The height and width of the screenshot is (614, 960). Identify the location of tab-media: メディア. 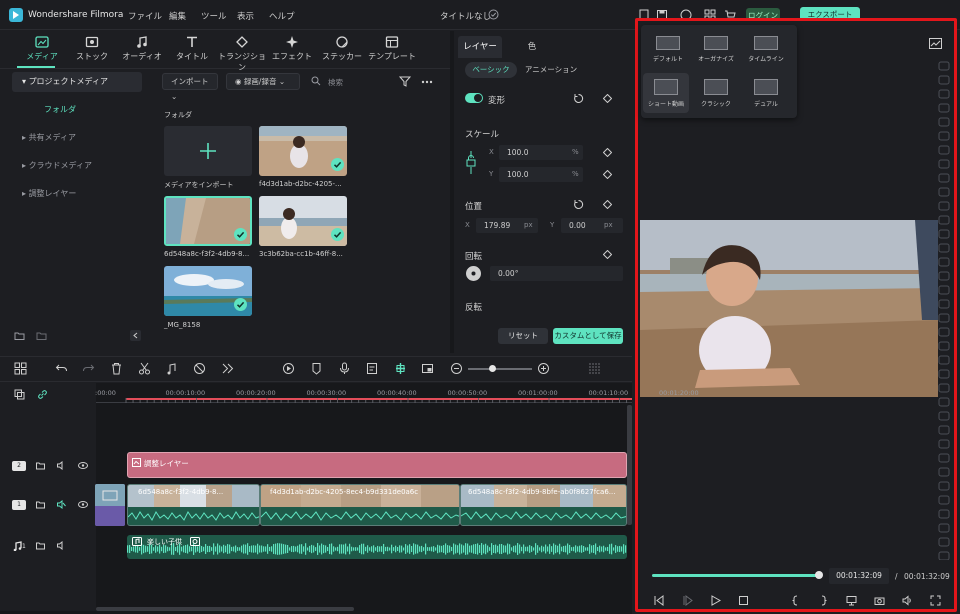
(42, 50).